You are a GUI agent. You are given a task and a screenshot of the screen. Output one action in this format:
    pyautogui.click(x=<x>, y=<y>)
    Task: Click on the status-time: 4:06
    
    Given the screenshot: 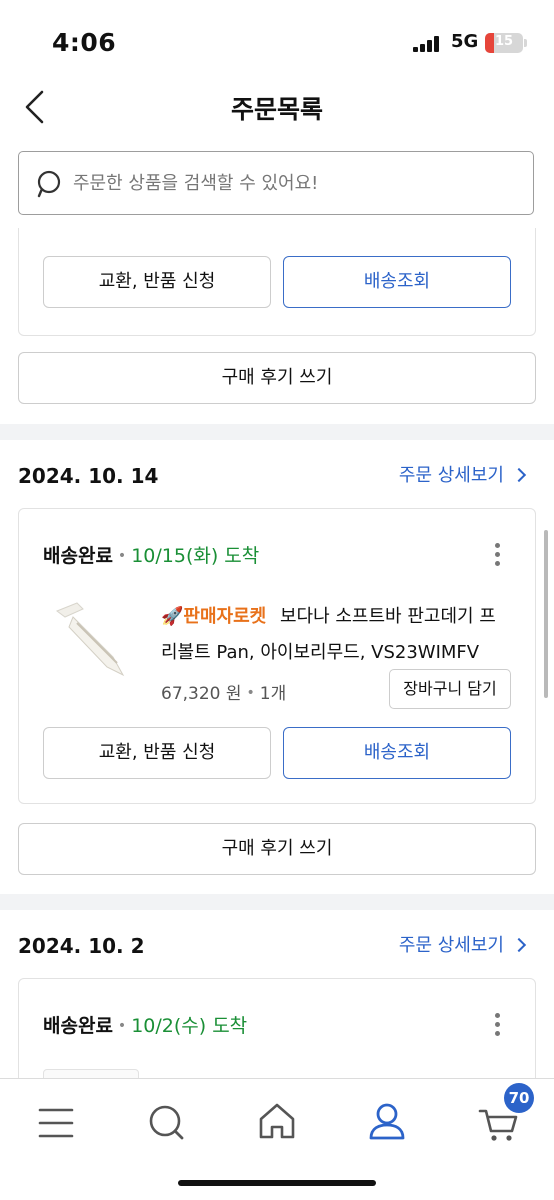 What is the action you would take?
    pyautogui.click(x=84, y=42)
    